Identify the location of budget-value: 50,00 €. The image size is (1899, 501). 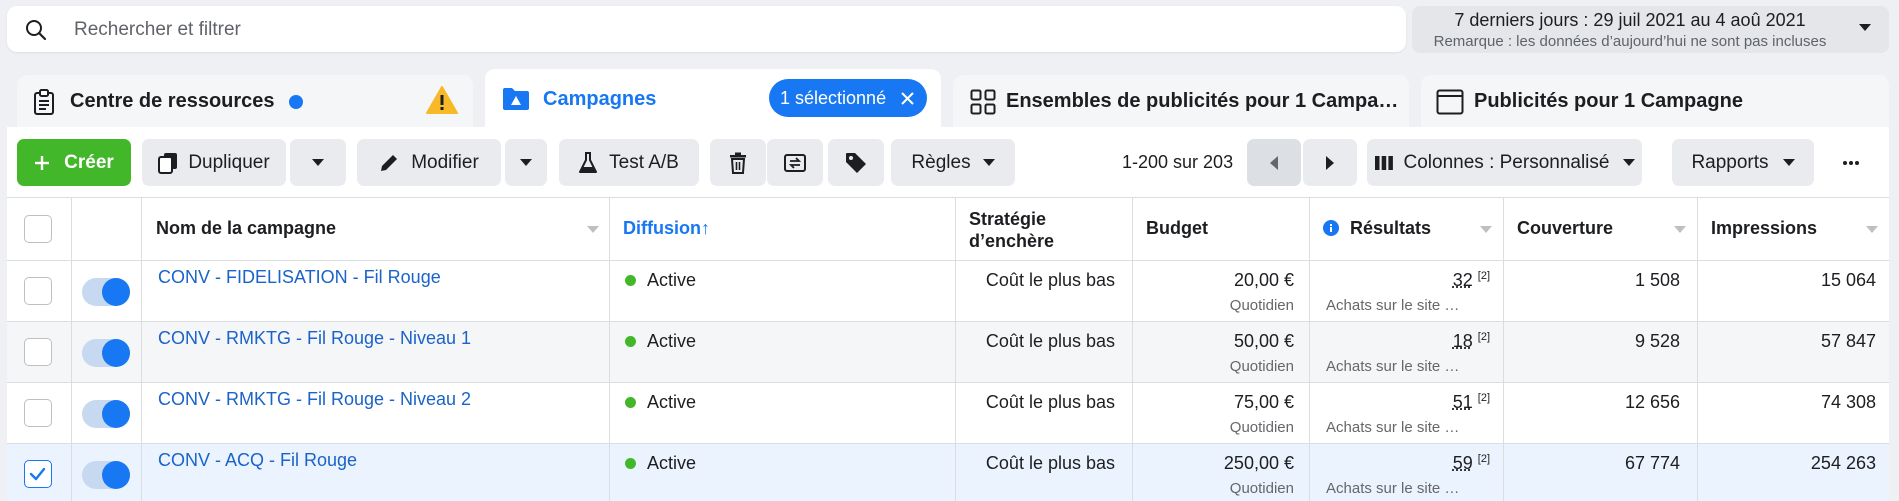
(1263, 341).